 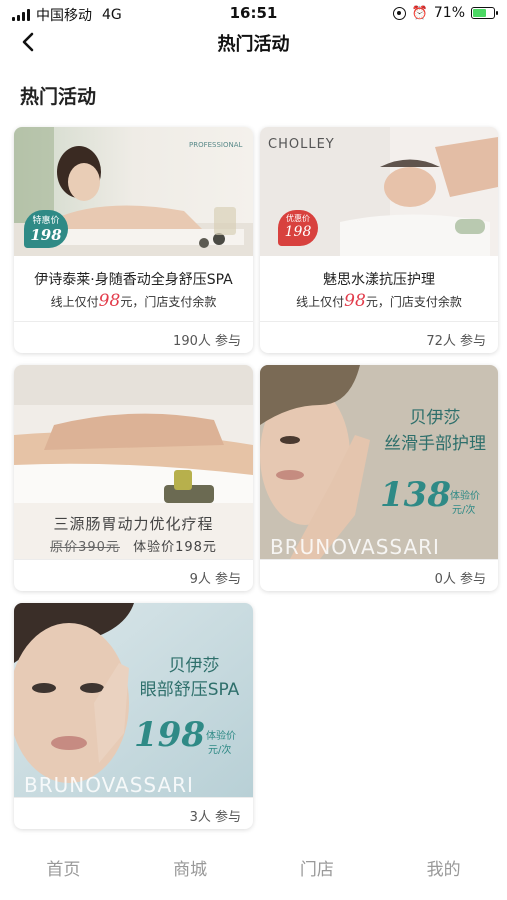 What do you see at coordinates (379, 191) in the screenshot?
I see `card-image: CHOLLEY 优惠价 198` at bounding box center [379, 191].